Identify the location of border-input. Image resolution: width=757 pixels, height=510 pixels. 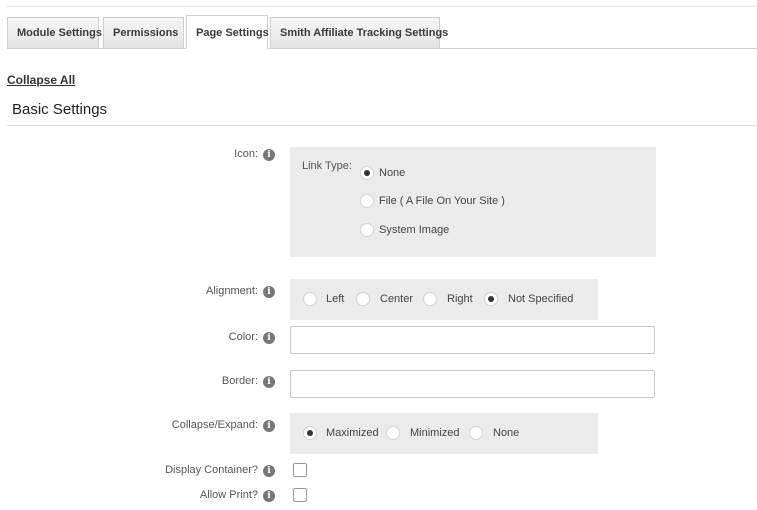
(472, 384).